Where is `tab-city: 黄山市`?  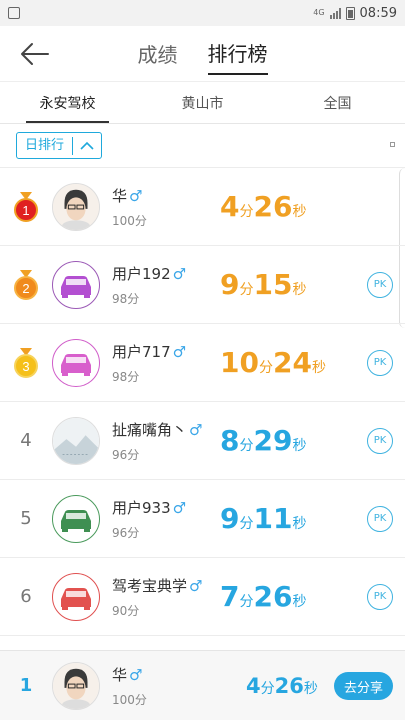
tab-city: 黄山市 is located at coordinates (202, 102).